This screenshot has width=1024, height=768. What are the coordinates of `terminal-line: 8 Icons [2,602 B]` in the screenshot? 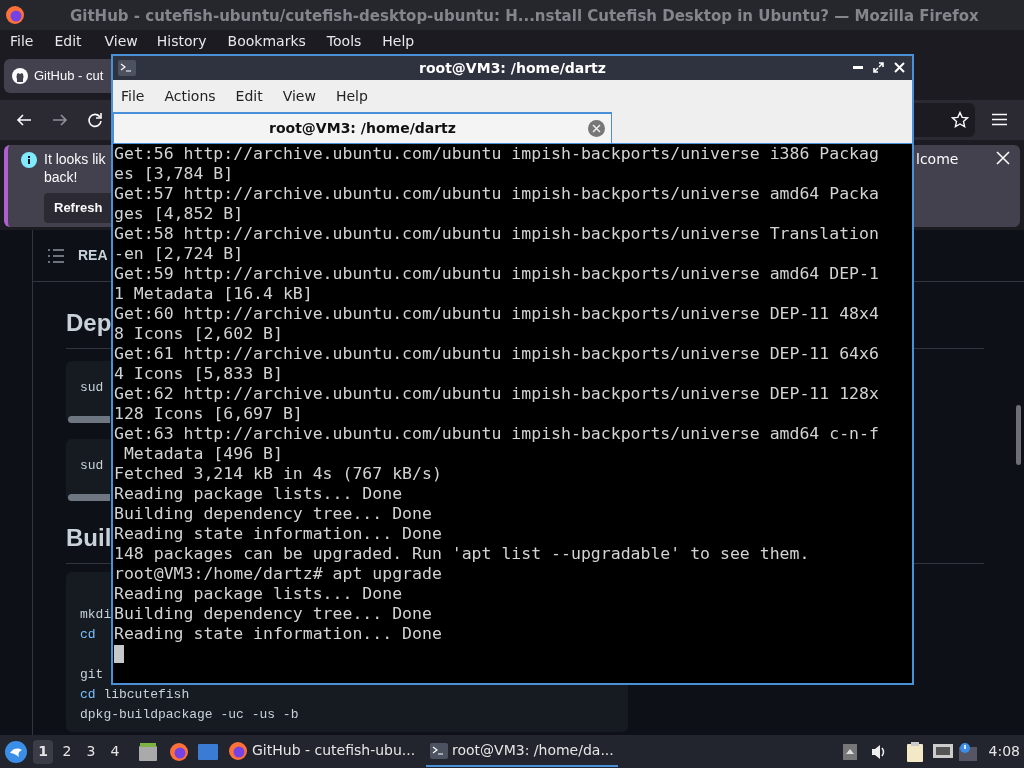 It's located at (199, 334).